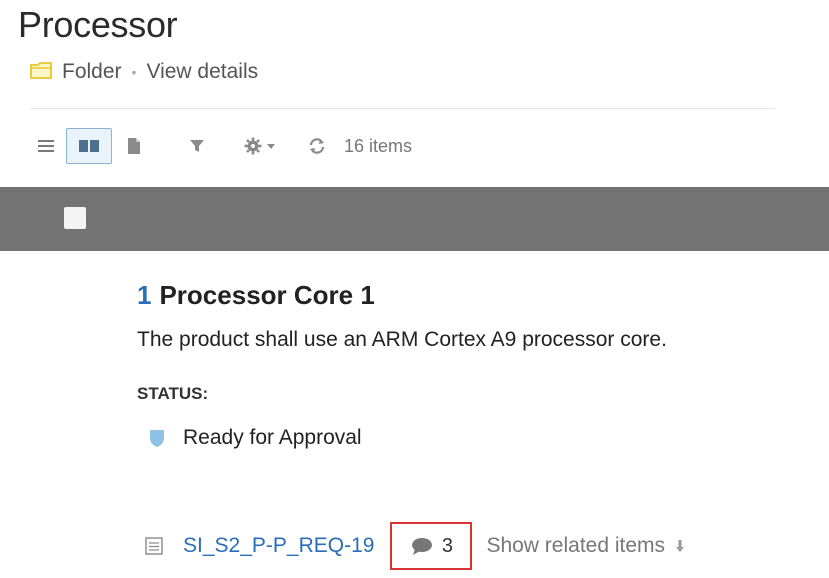  Describe the element at coordinates (447, 545) in the screenshot. I see `comment-count: 3` at that location.